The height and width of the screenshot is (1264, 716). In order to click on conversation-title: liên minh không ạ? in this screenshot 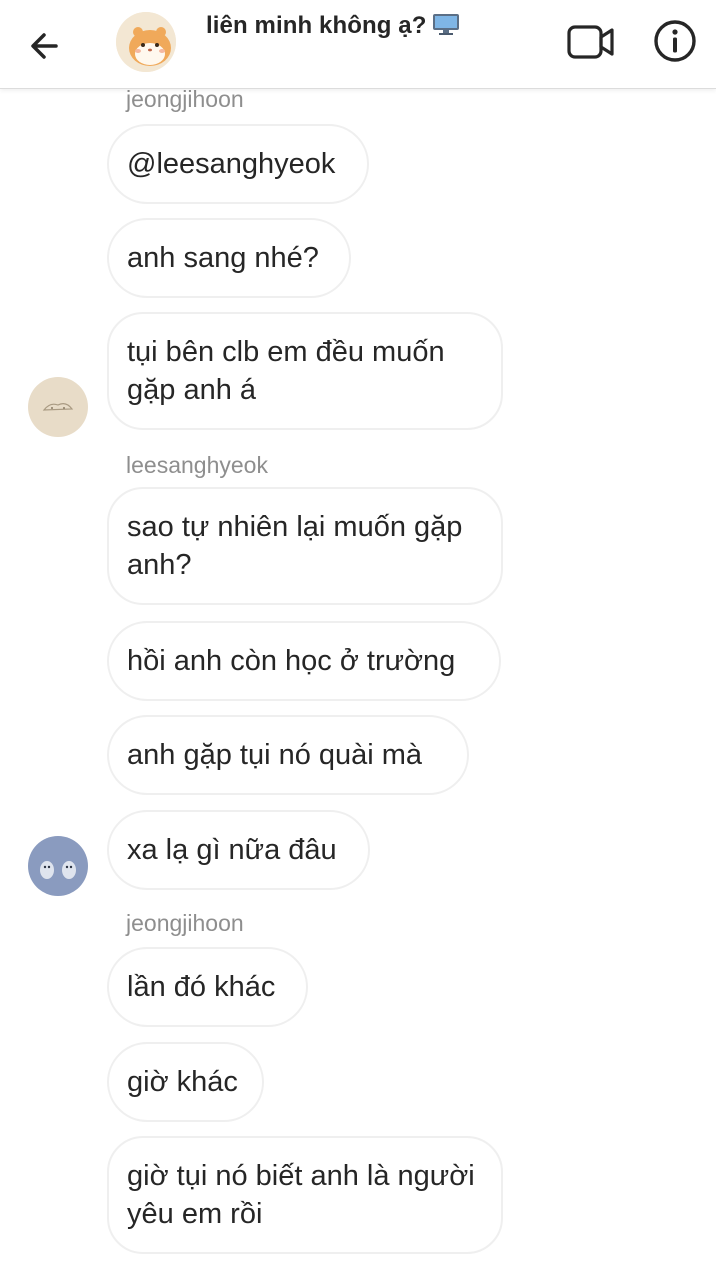, I will do `click(333, 26)`.